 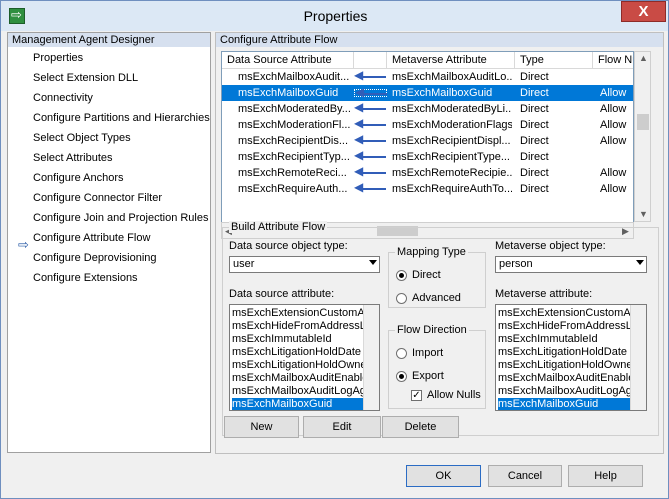 What do you see at coordinates (420, 427) in the screenshot?
I see `delete-button: Delete` at bounding box center [420, 427].